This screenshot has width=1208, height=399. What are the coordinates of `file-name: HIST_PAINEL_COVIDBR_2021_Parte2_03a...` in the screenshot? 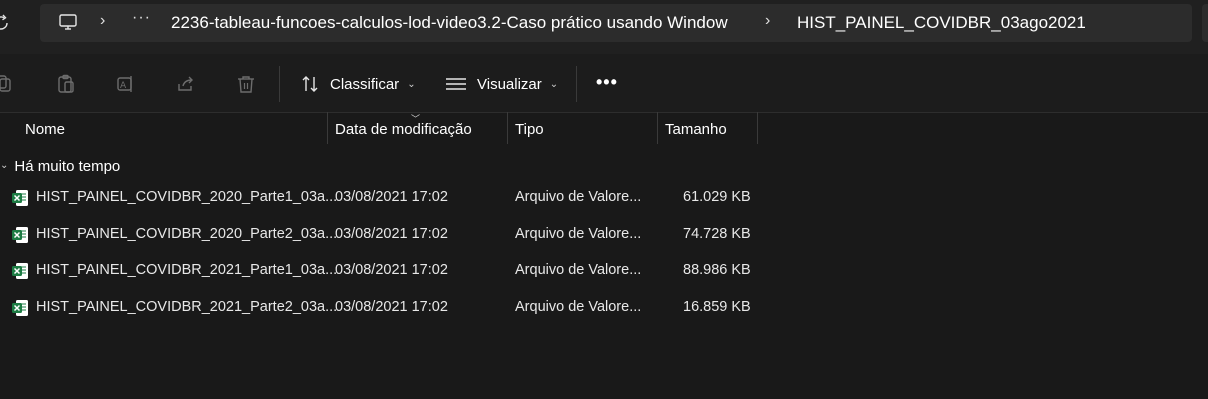 It's located at (186, 307).